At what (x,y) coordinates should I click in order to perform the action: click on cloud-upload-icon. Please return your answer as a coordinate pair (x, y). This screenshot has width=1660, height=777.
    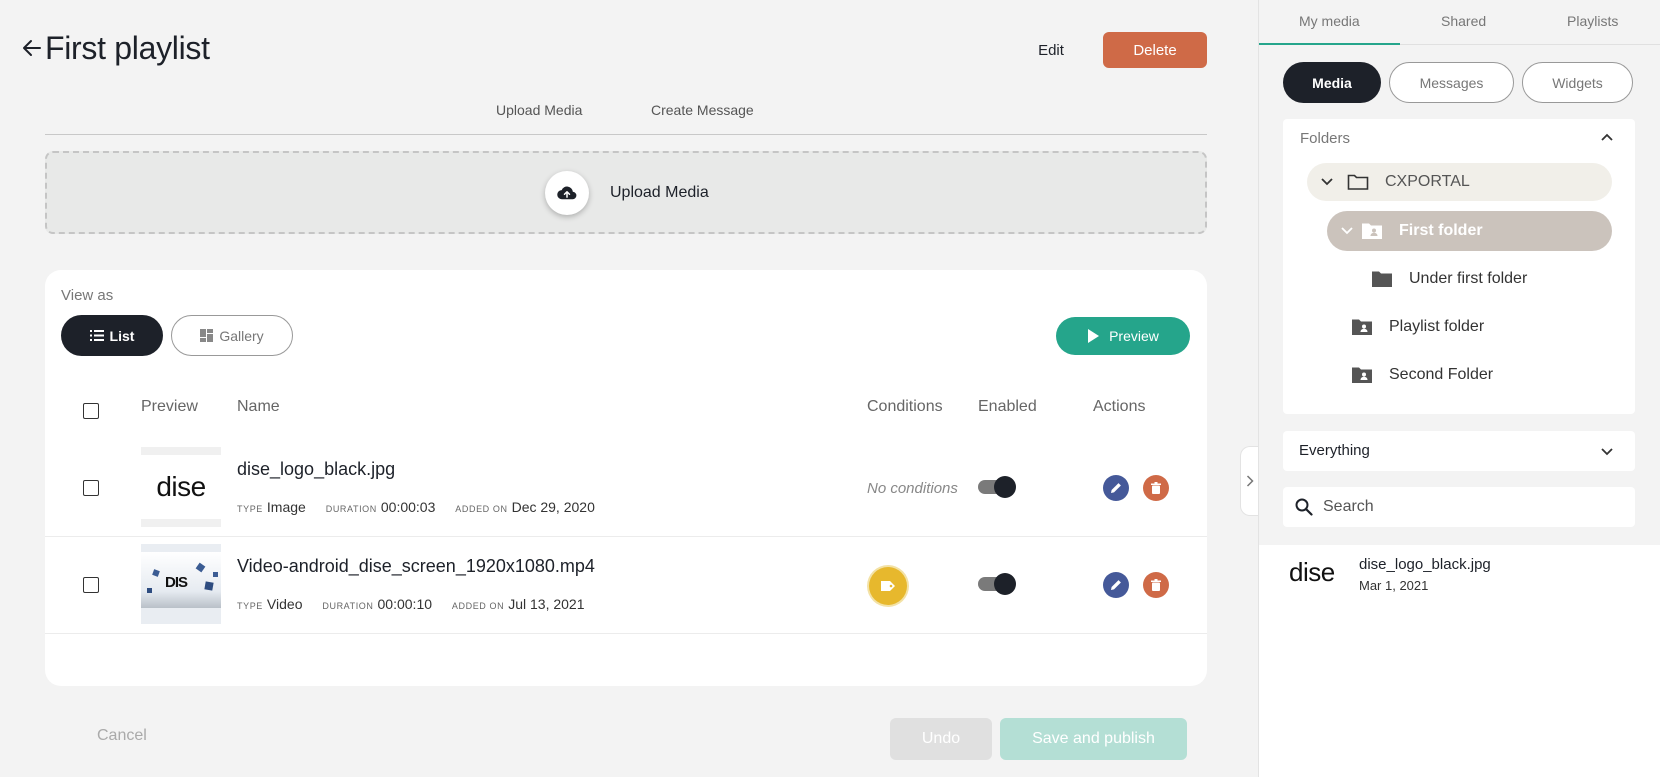
    Looking at the image, I should click on (567, 193).